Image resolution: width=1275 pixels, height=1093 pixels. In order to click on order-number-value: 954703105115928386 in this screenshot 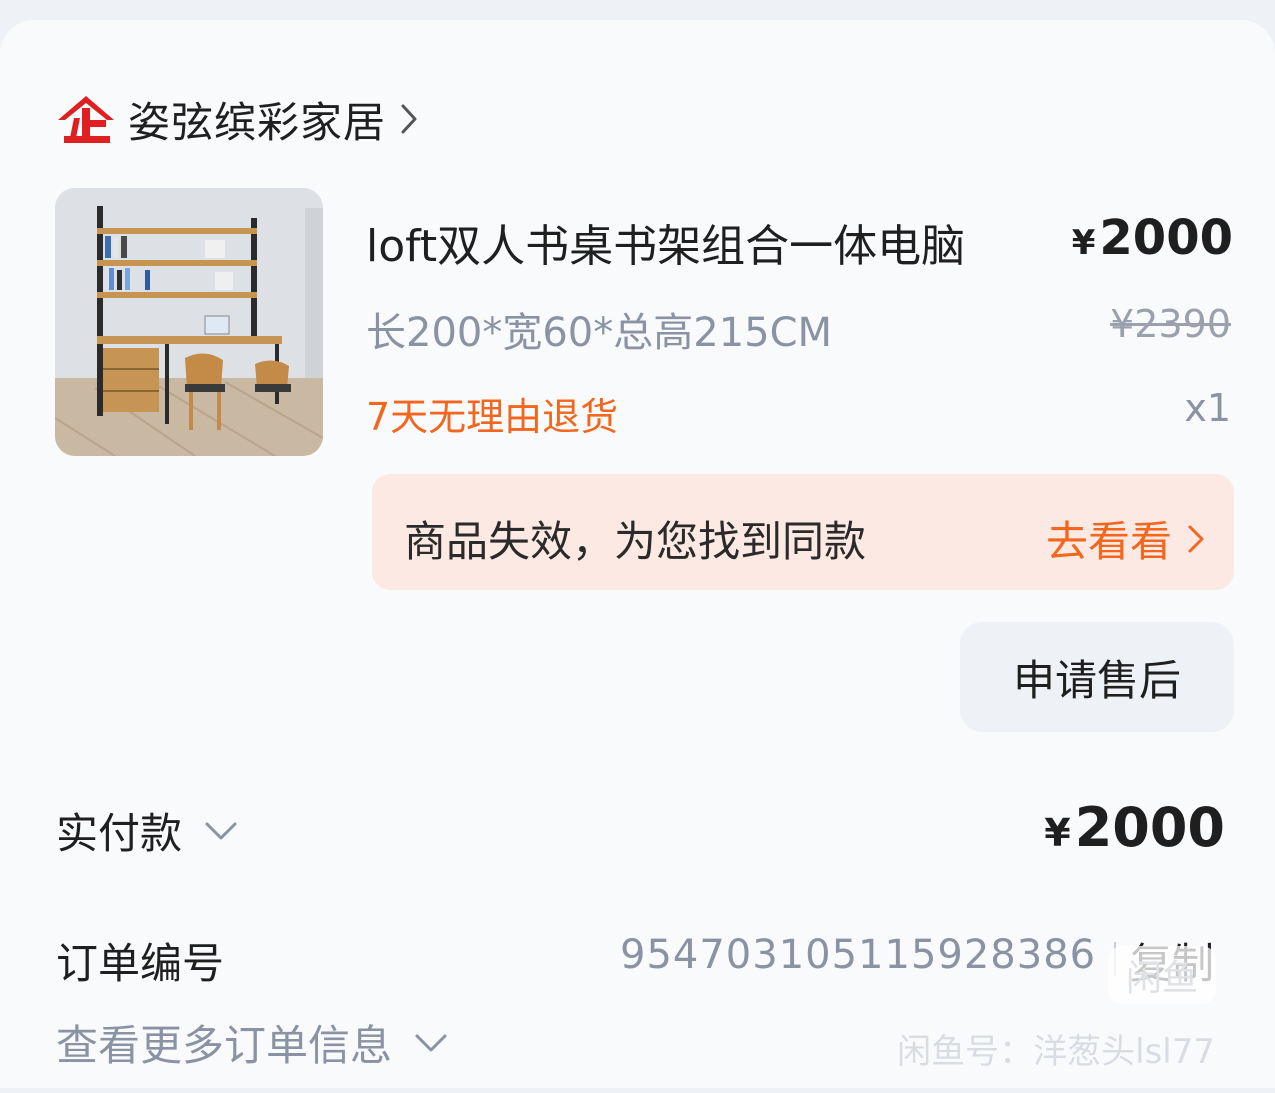, I will do `click(858, 955)`.